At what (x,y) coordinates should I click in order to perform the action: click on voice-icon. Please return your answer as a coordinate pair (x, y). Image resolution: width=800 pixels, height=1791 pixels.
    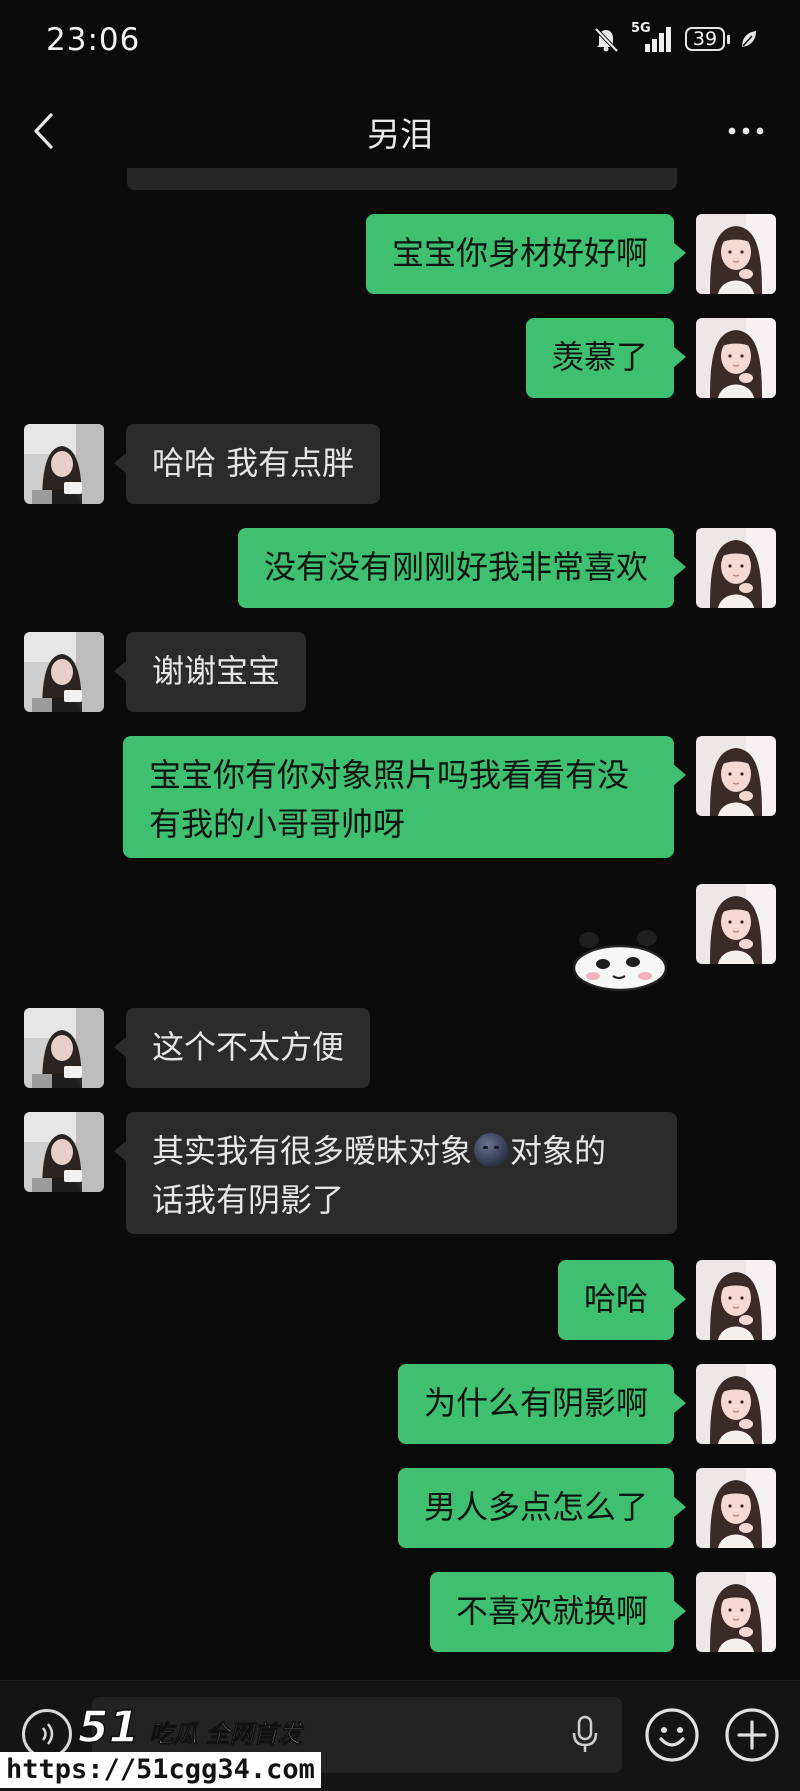
    Looking at the image, I should click on (47, 1734).